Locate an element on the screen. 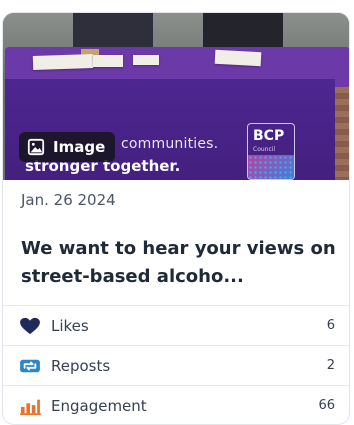 This screenshot has height=425, width=354. metric-reposts: Reposts 2 is located at coordinates (176, 365).